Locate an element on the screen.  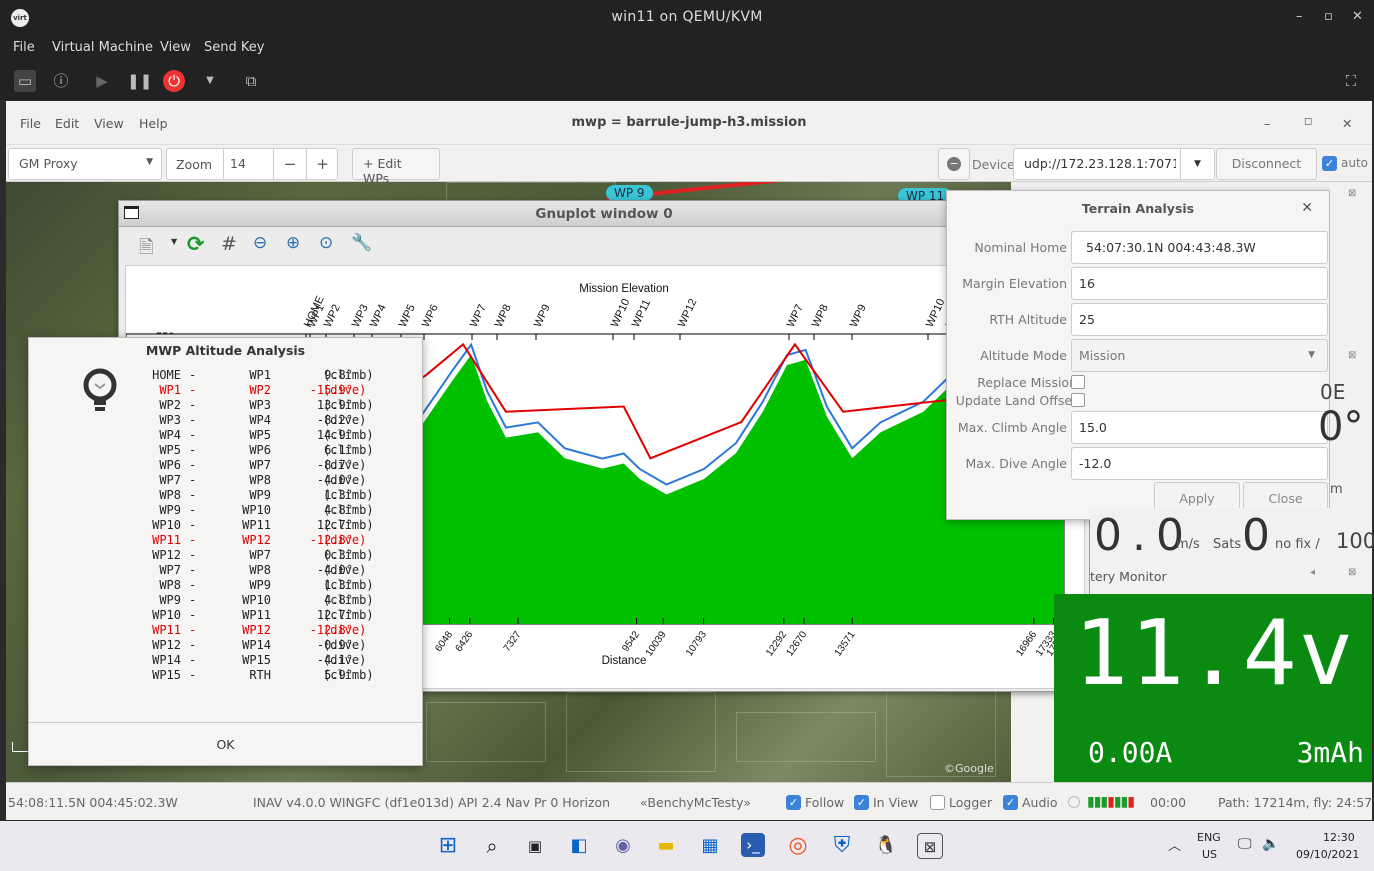
task-view-icon: ▣ is located at coordinates (535, 846).